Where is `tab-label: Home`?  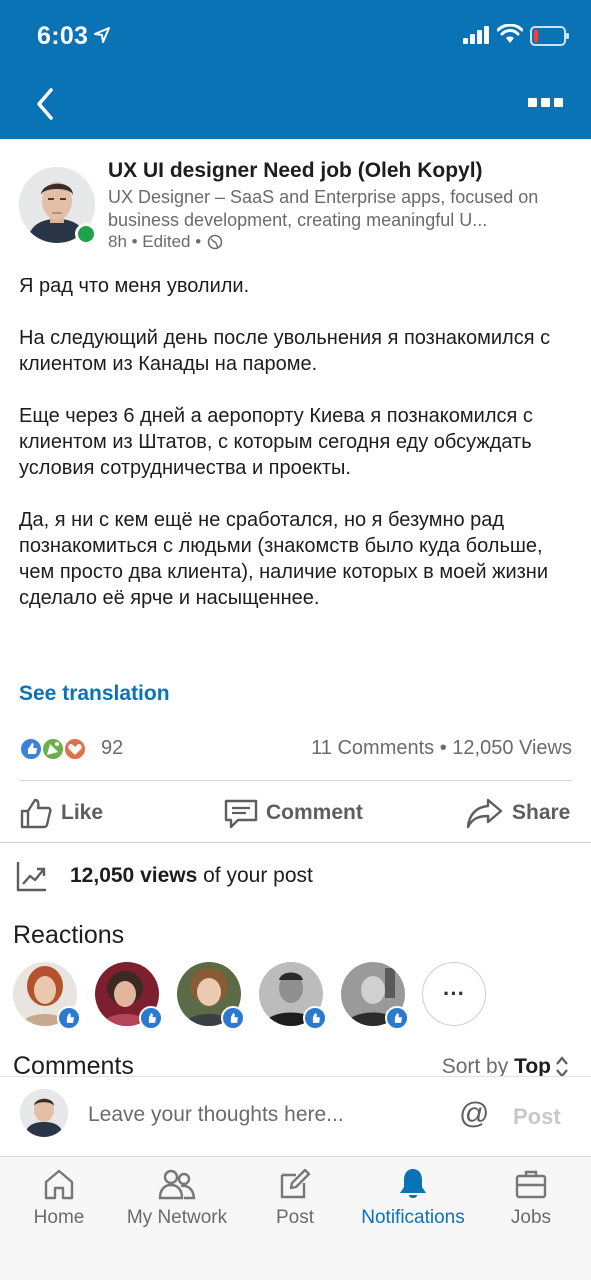 tab-label: Home is located at coordinates (59, 1217).